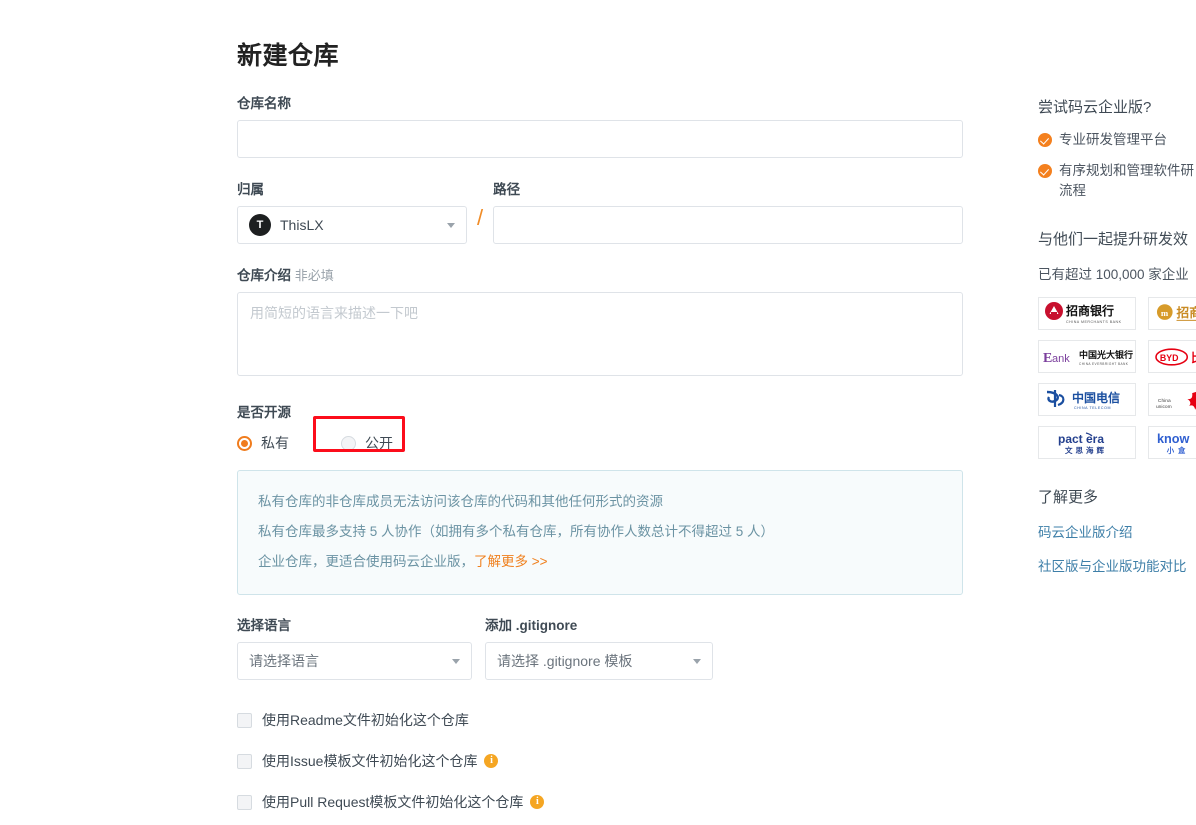 Image resolution: width=1196 pixels, height=825 pixels. Describe the element at coordinates (600, 720) in the screenshot. I see `checkbox-row-readme: 使用Readme文件初始化这个仓库` at that location.